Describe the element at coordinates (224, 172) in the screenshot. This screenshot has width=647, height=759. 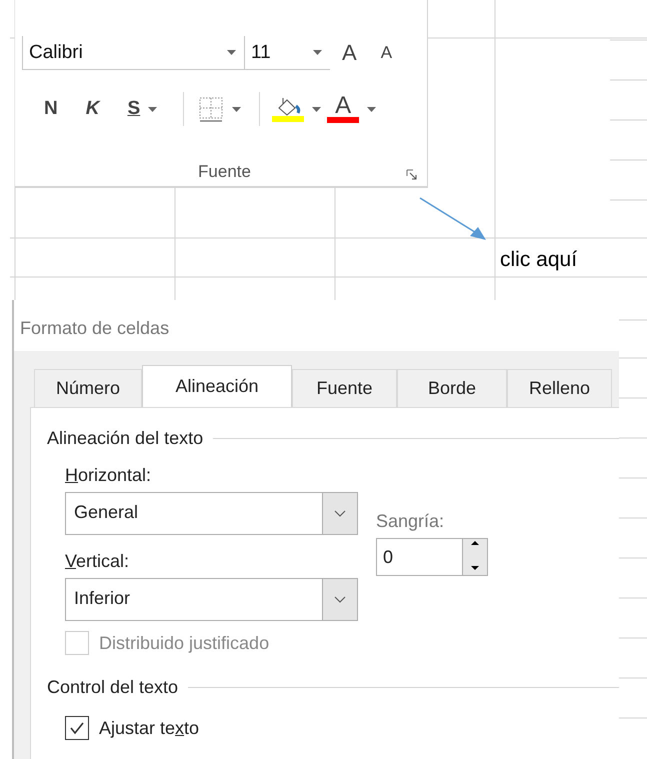
I see `group-label: Fuente` at that location.